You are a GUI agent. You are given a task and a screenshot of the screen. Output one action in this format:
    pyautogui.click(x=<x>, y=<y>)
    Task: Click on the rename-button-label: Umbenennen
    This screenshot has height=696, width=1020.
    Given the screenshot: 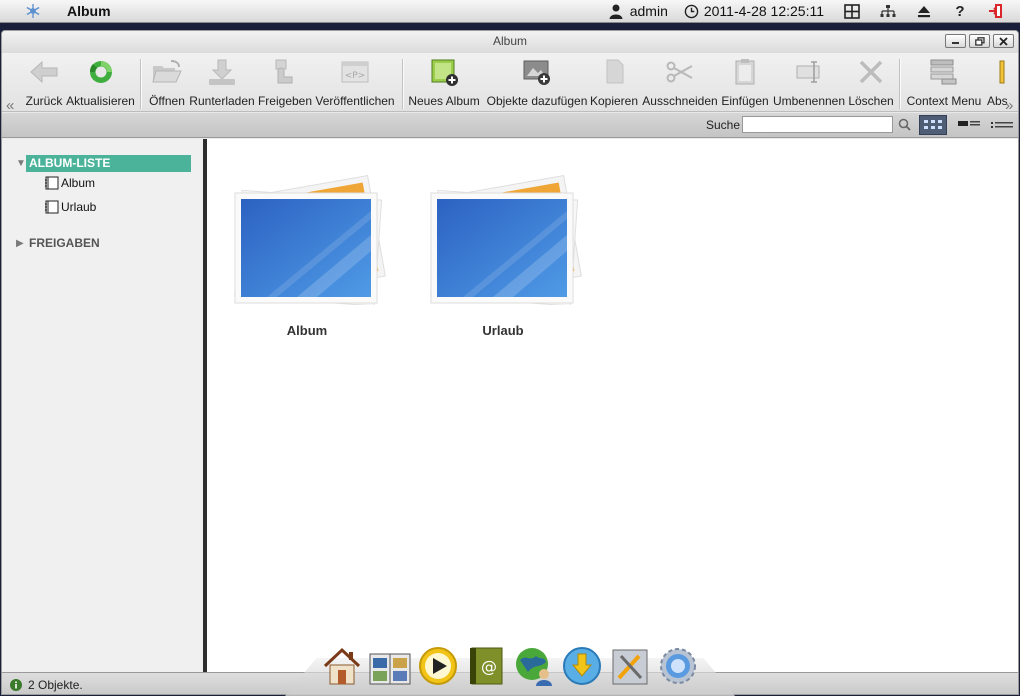 What is the action you would take?
    pyautogui.click(x=809, y=101)
    